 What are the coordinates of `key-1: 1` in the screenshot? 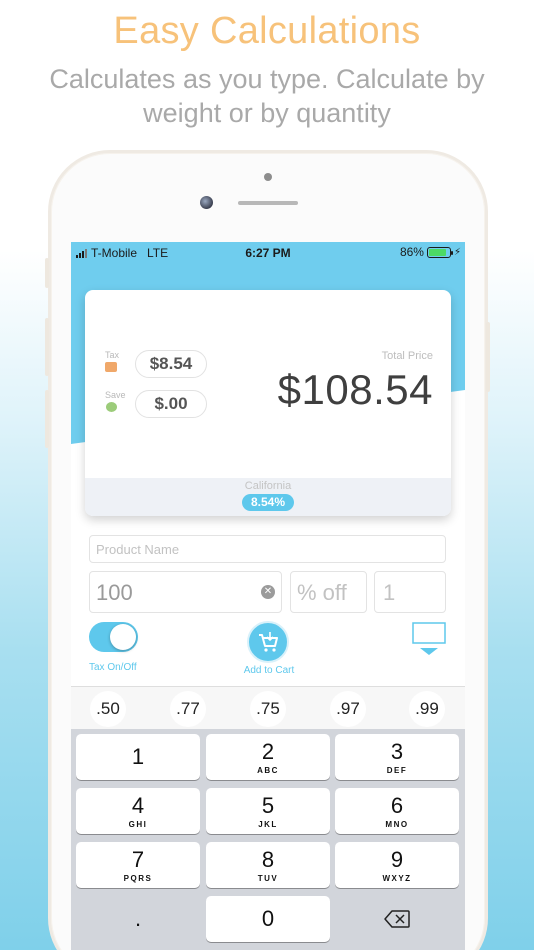 It's located at (138, 757).